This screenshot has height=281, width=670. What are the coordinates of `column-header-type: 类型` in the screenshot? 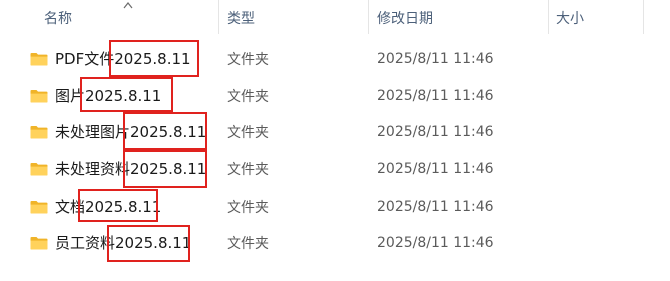 It's located at (241, 18).